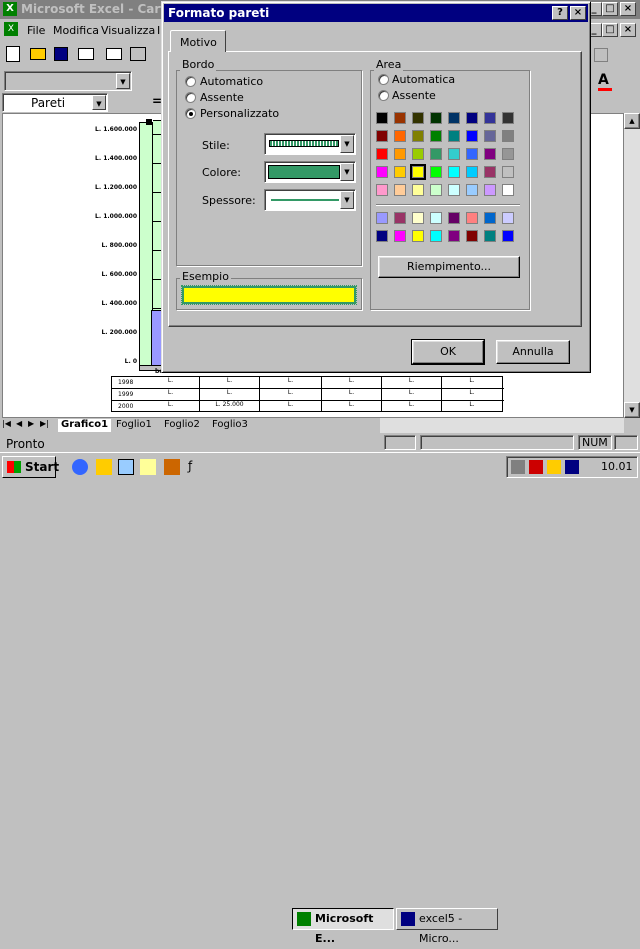  Describe the element at coordinates (38, 54) in the screenshot. I see `open-icon` at that location.